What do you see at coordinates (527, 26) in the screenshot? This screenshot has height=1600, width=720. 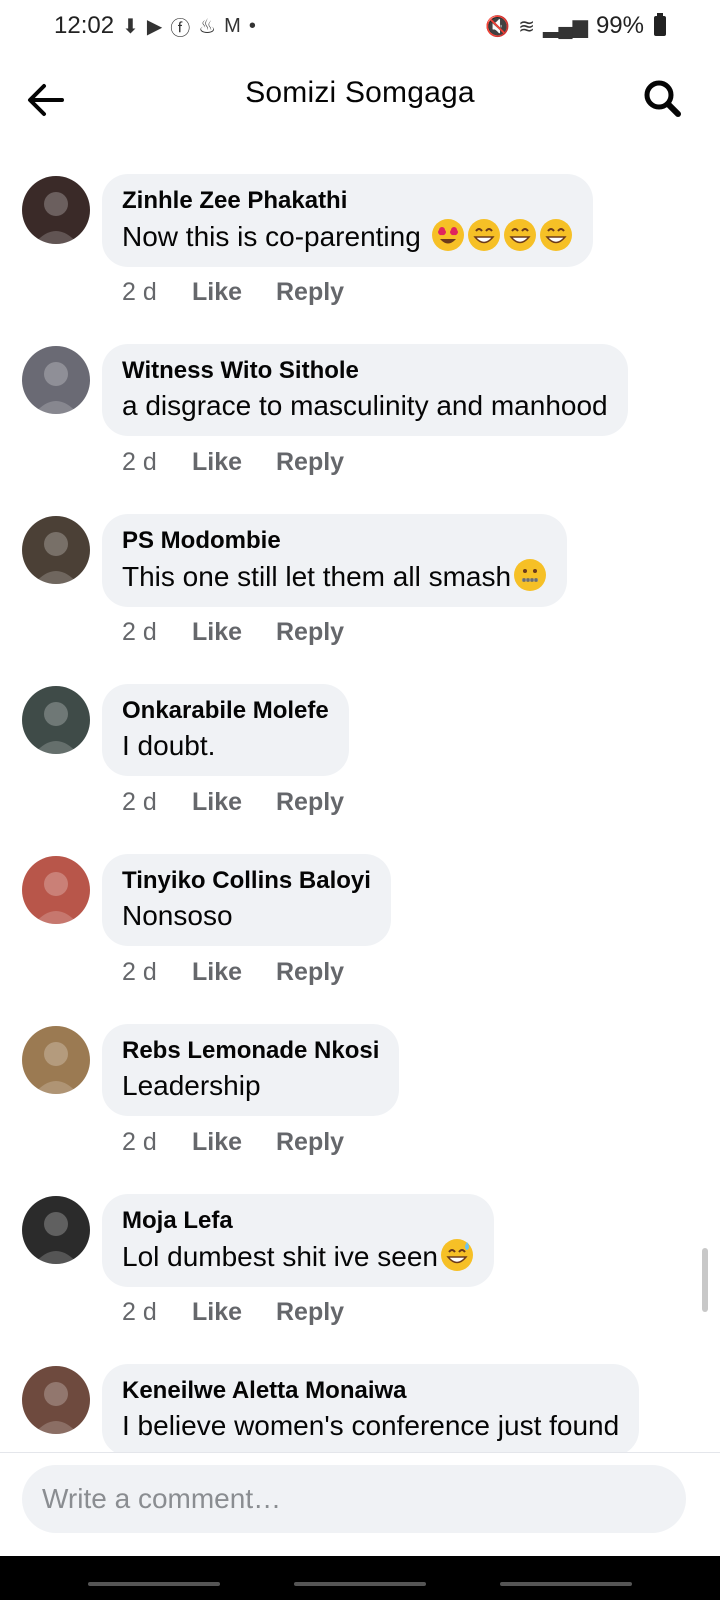 I see `wifi-icon: ≋` at bounding box center [527, 26].